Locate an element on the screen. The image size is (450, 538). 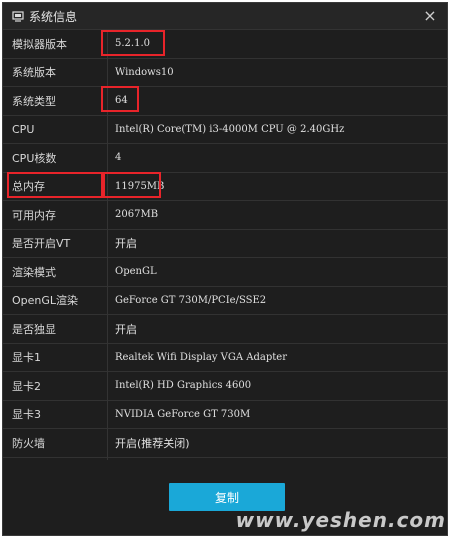
row-label: 防火墙 is located at coordinates (28, 443).